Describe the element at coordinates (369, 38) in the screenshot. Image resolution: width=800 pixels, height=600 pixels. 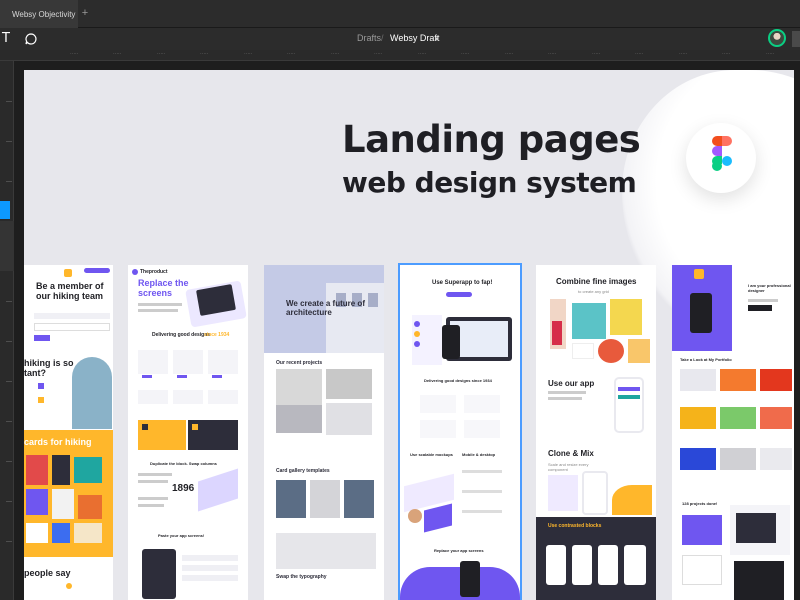
I see `breadcrumb-drafts: Drafts` at that location.